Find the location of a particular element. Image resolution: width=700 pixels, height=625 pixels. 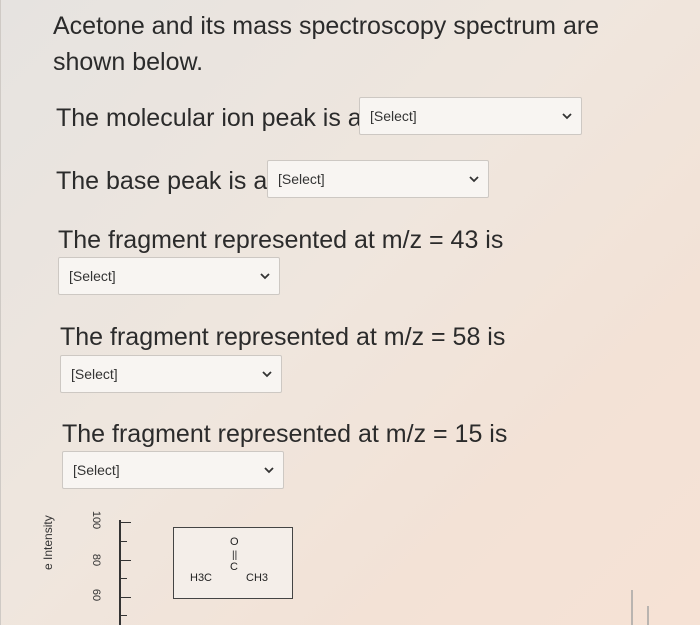

molecular-ion-label: The molecular ion peak is at is located at coordinates (212, 118).